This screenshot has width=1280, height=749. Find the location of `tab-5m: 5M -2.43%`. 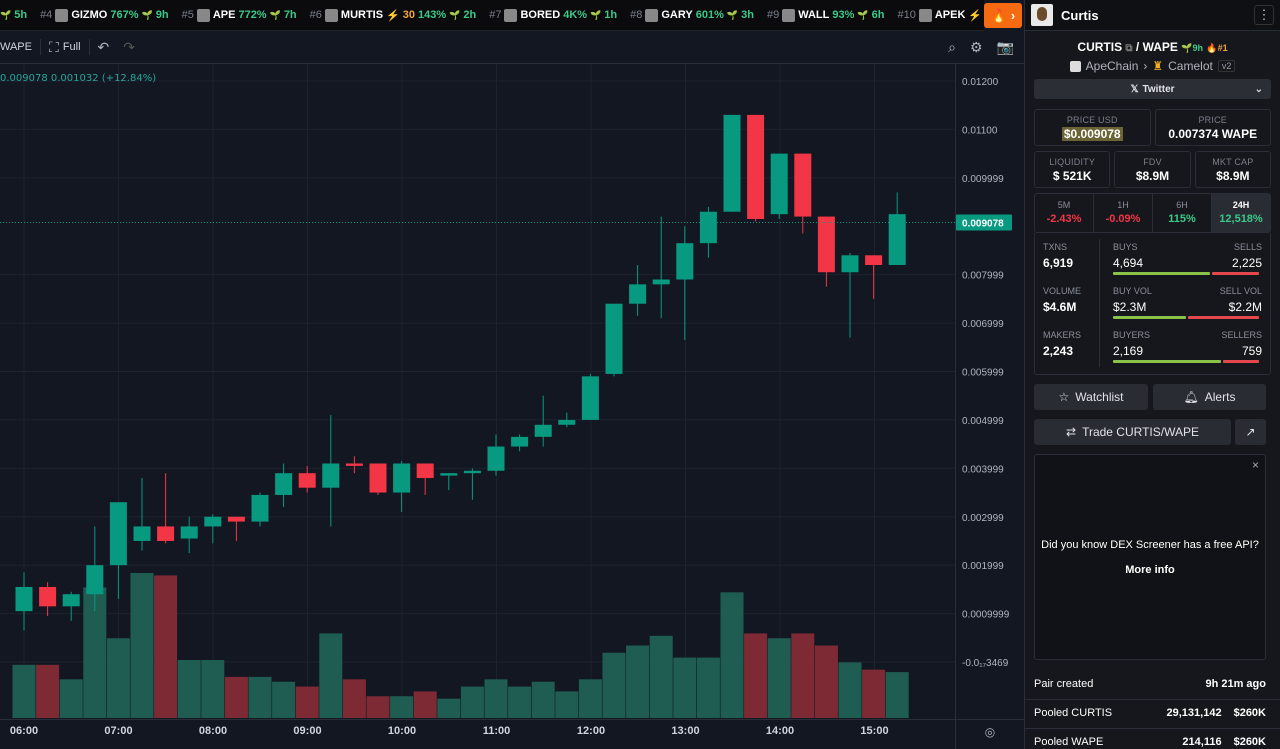

tab-5m: 5M -2.43% is located at coordinates (1064, 213).